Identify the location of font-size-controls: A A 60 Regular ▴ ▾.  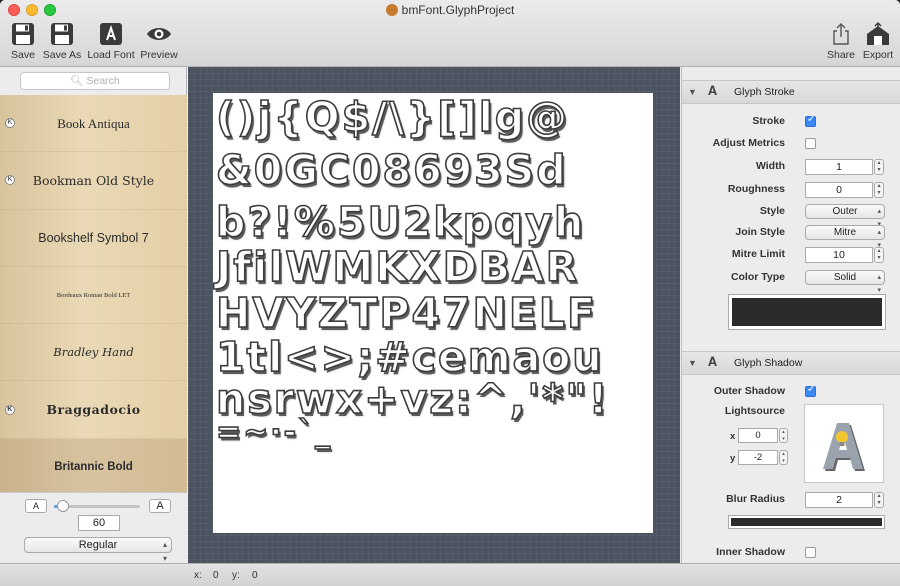
(93, 527).